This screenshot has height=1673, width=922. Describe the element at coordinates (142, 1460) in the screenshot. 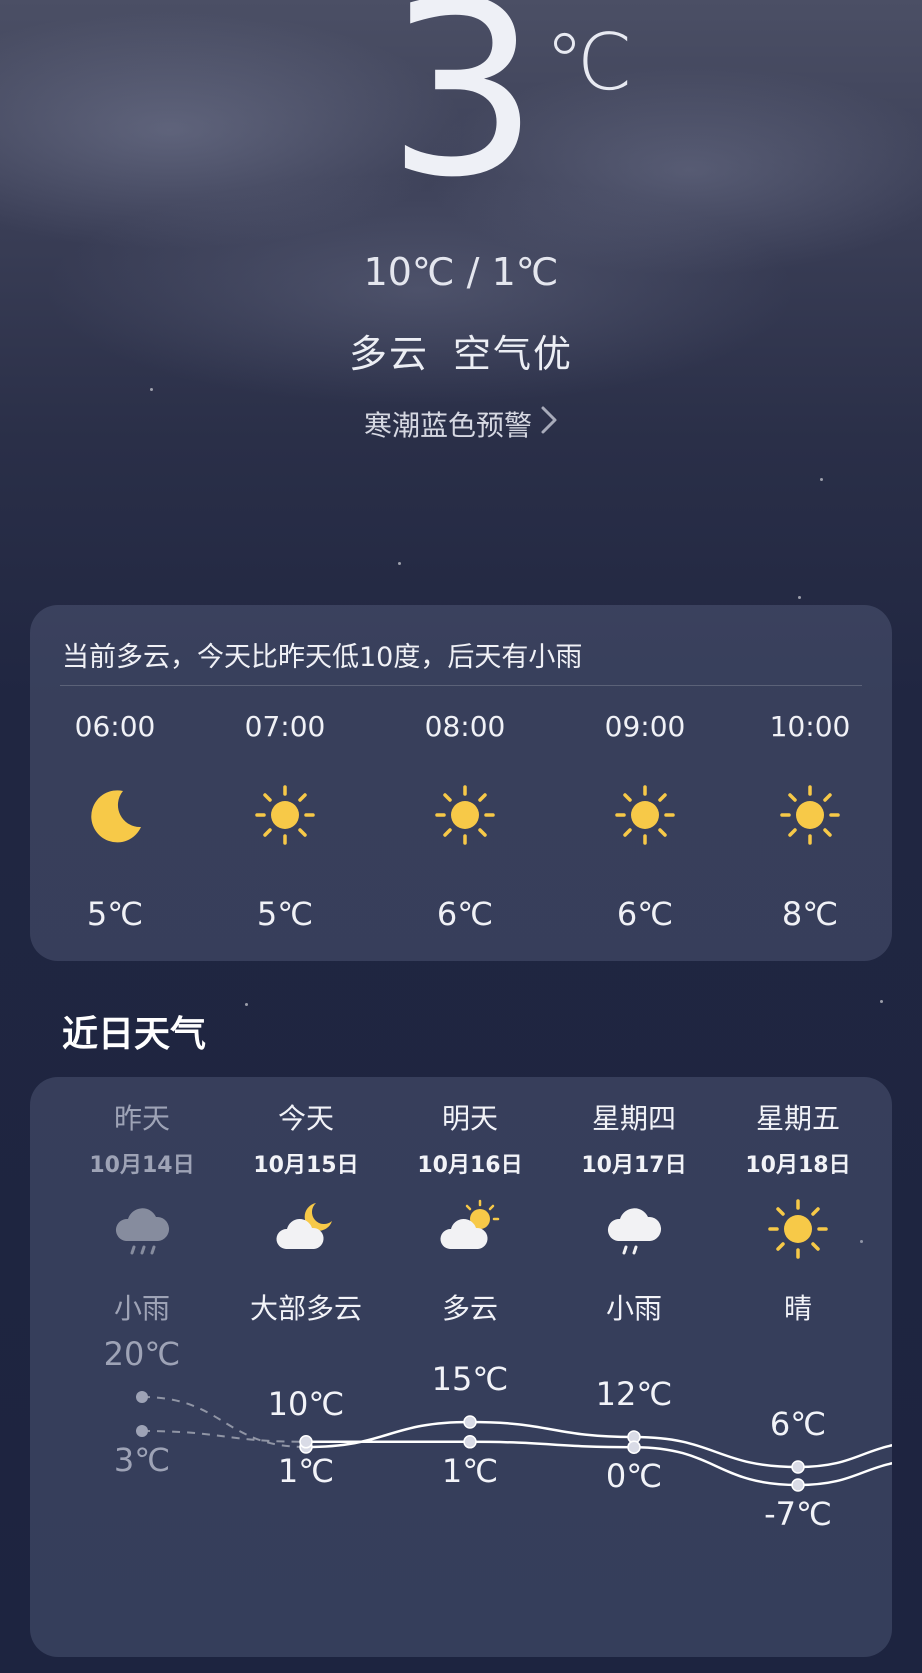

I see `low-temp-label: 3℃` at that location.